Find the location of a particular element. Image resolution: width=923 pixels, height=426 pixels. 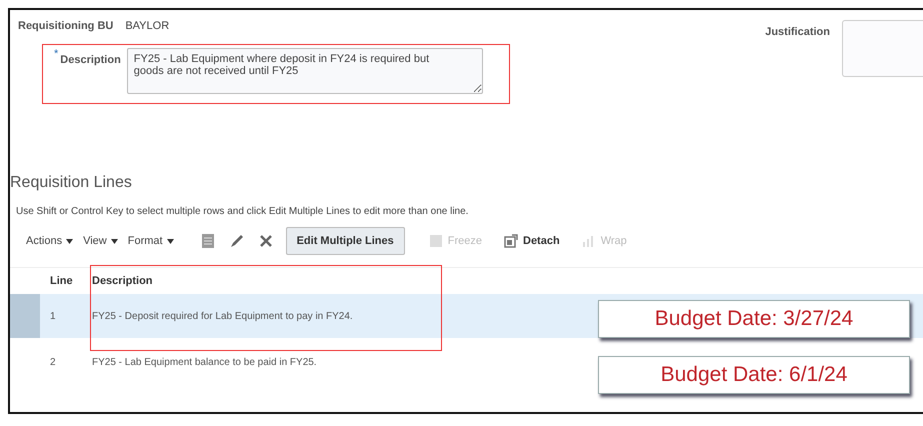

menu-button: Actions is located at coordinates (50, 241).